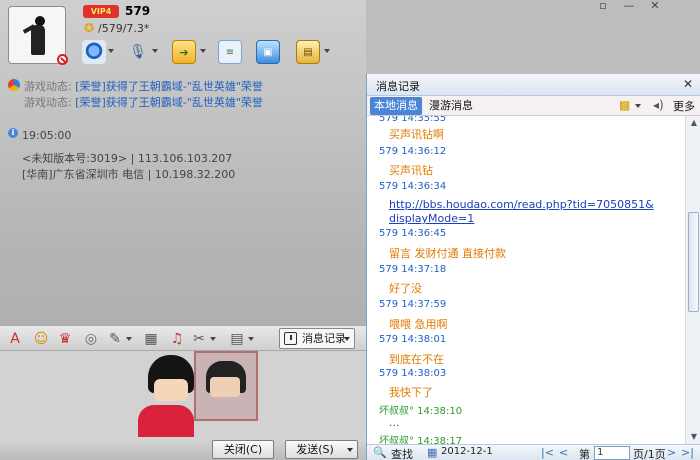 The image size is (700, 460). I want to click on speaker-icon: ◂), so click(658, 105).